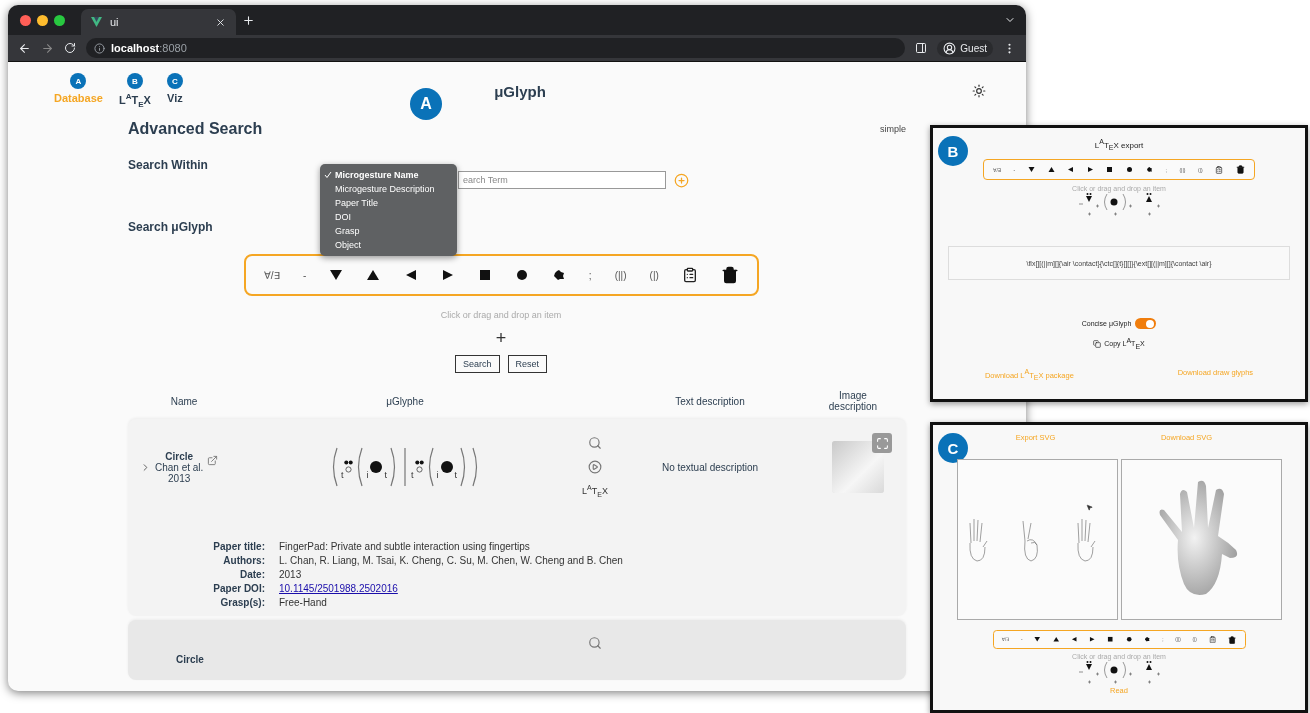 The height and width of the screenshot is (713, 1310). What do you see at coordinates (25, 20) in the screenshot?
I see `close-window-button` at bounding box center [25, 20].